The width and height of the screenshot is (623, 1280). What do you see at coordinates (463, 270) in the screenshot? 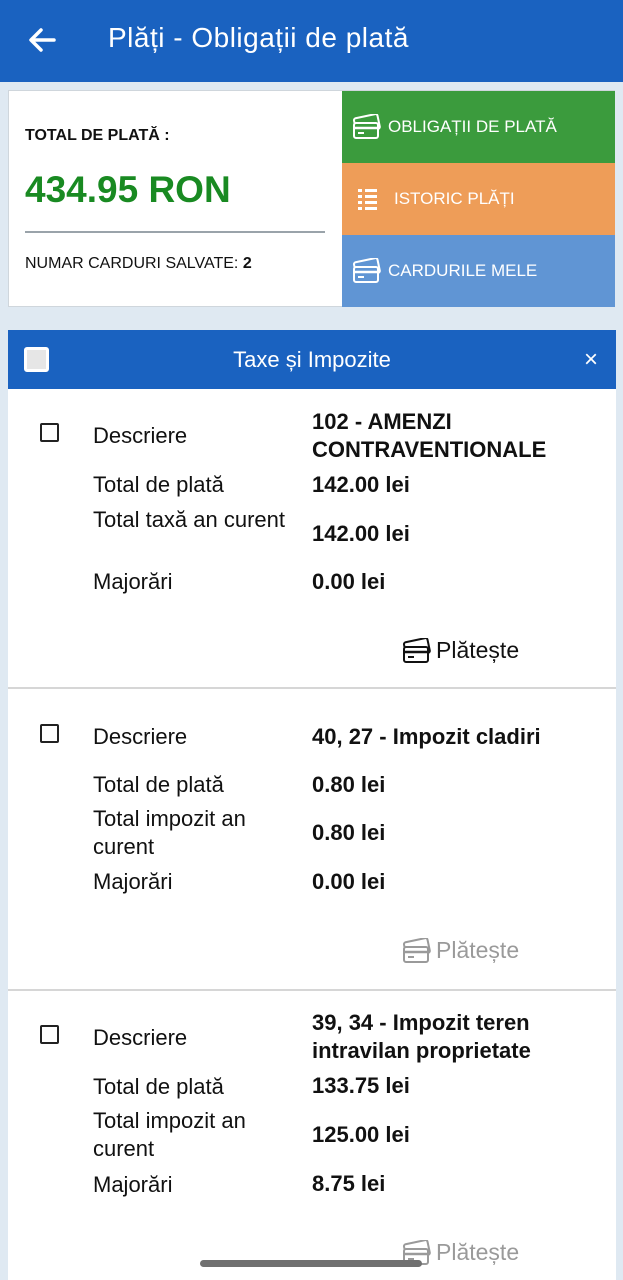
I see `my-cards-button-label: CARDURILE MELE` at bounding box center [463, 270].